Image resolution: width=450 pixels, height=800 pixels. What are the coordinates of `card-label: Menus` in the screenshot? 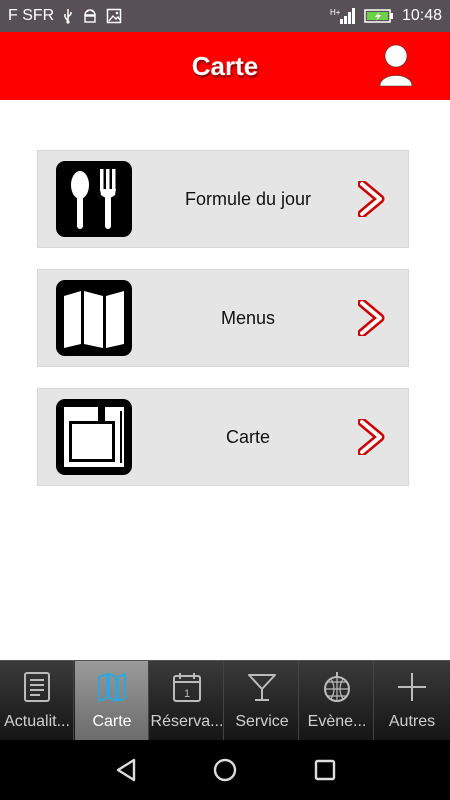 It's located at (248, 318).